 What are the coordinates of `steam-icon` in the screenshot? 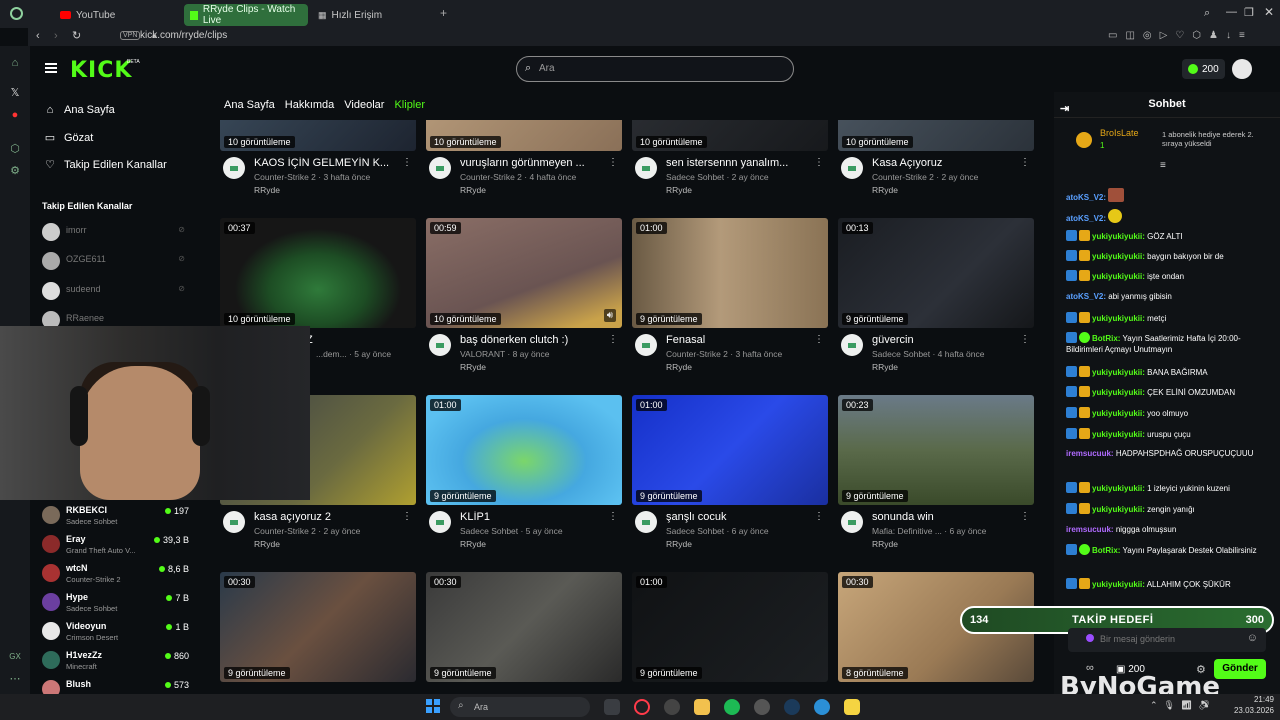 It's located at (792, 707).